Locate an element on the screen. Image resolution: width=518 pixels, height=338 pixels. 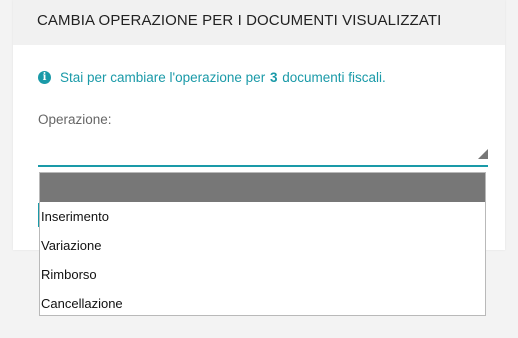
dropdown-arrow-icon is located at coordinates (483, 154).